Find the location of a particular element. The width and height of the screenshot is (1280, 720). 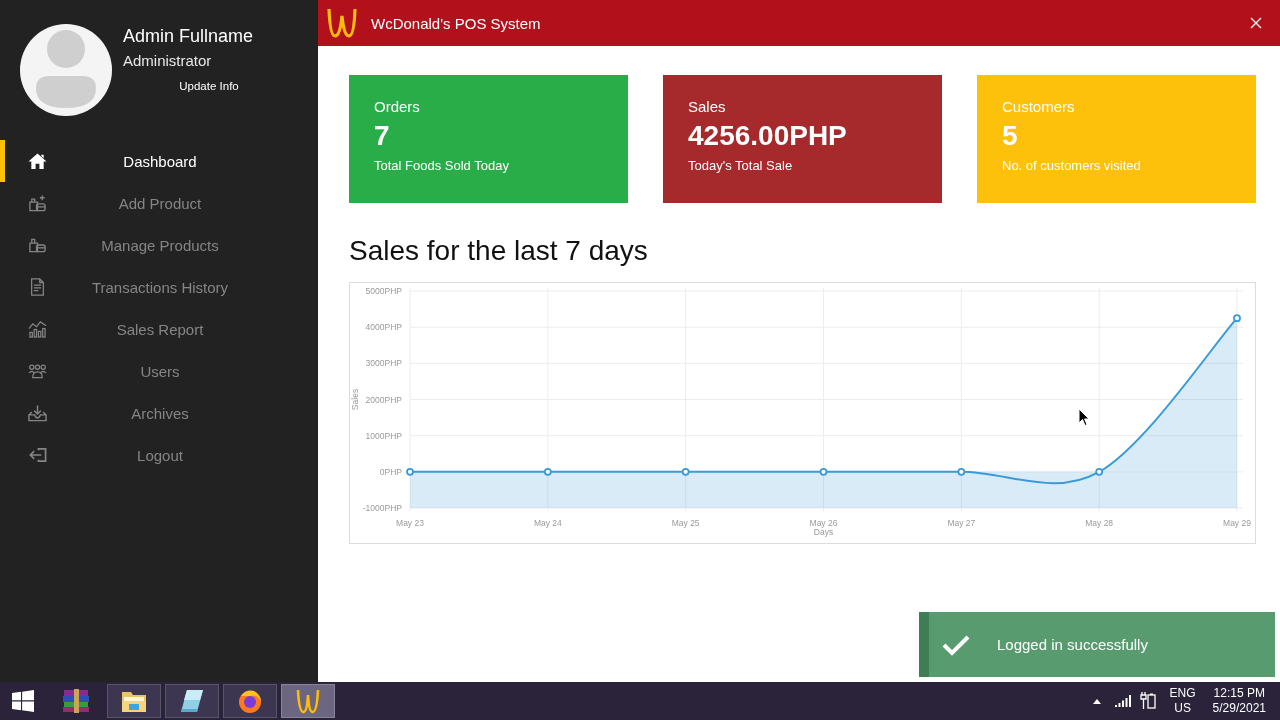

avatar-icon is located at coordinates (66, 70).